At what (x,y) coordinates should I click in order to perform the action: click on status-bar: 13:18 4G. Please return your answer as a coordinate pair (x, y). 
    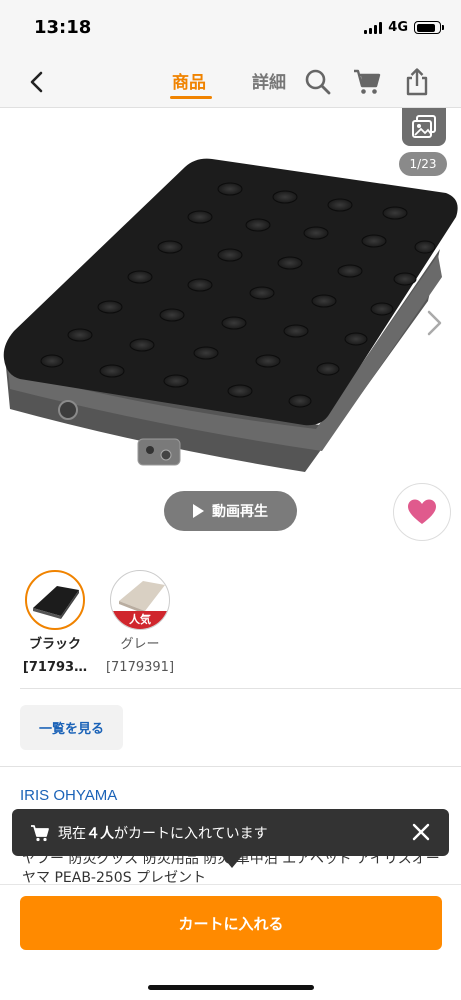
    Looking at the image, I should click on (230, 28).